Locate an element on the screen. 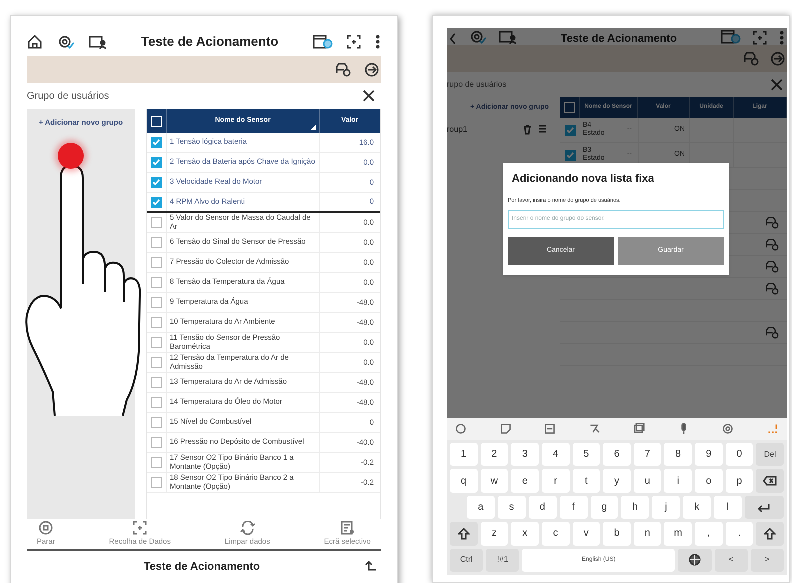 This screenshot has height=583, width=792. globe-icon is located at coordinates (694, 560).